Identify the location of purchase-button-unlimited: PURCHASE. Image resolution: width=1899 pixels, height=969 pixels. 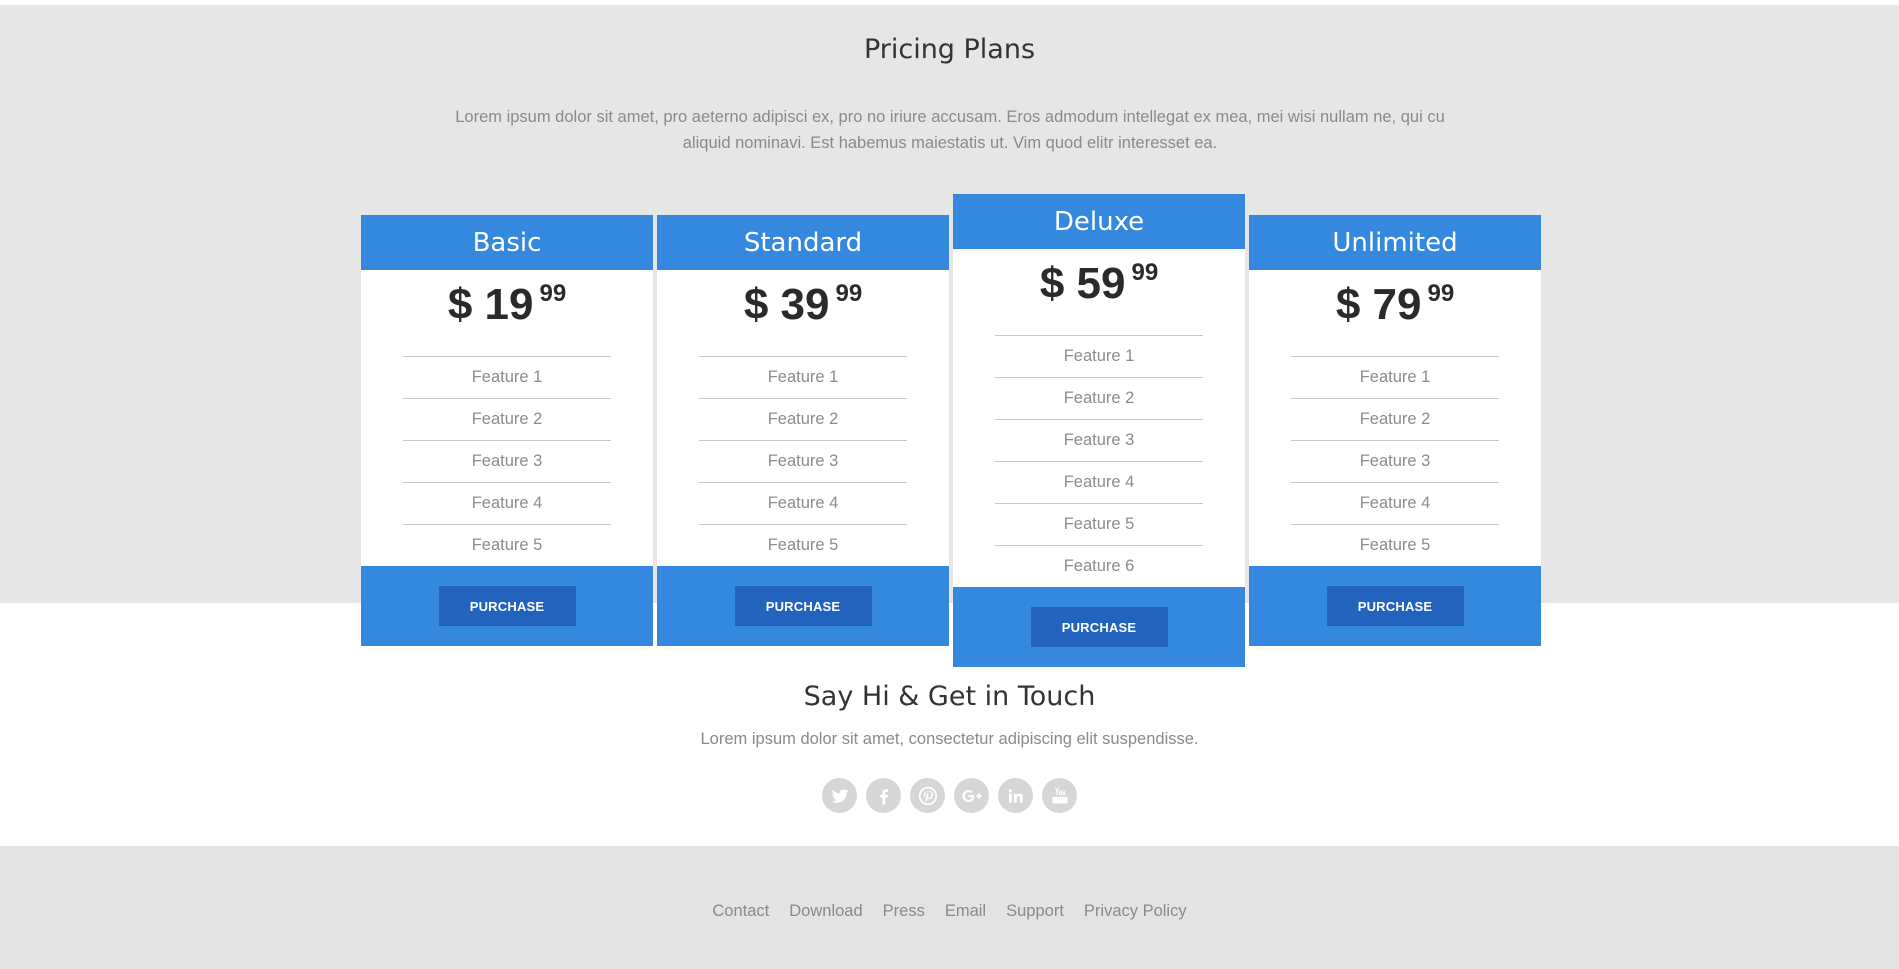
(1395, 606).